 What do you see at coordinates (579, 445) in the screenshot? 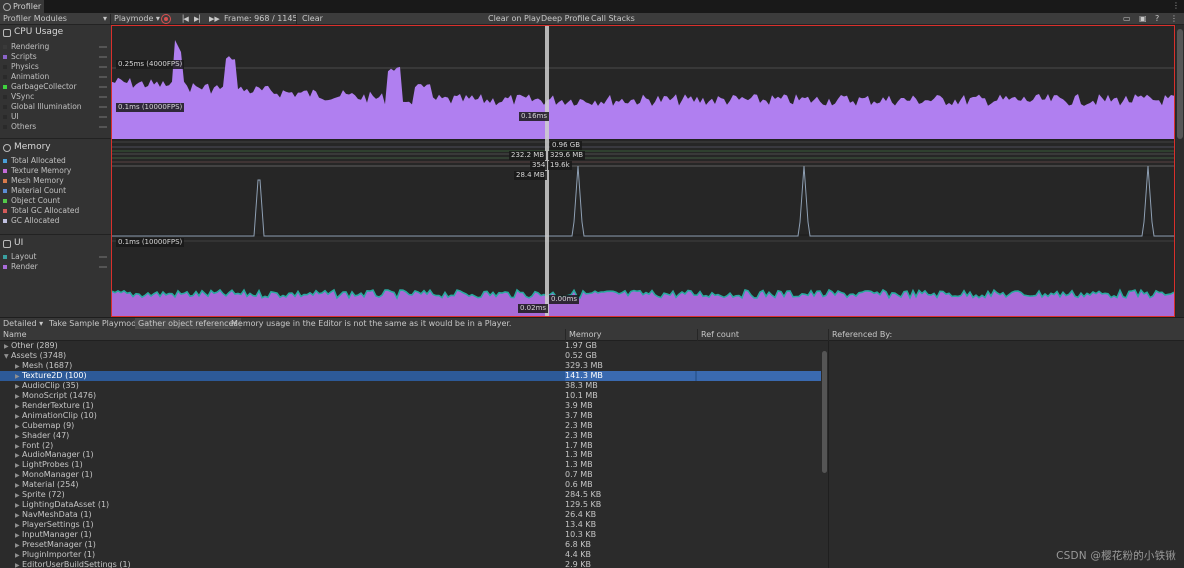
I see `row-memory: 1.7 MB` at bounding box center [579, 445].